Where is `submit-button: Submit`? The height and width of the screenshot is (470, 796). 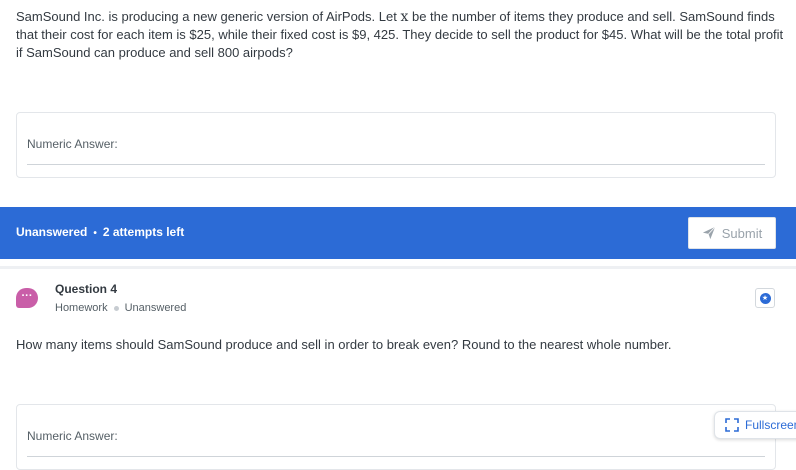
submit-button: Submit is located at coordinates (732, 233).